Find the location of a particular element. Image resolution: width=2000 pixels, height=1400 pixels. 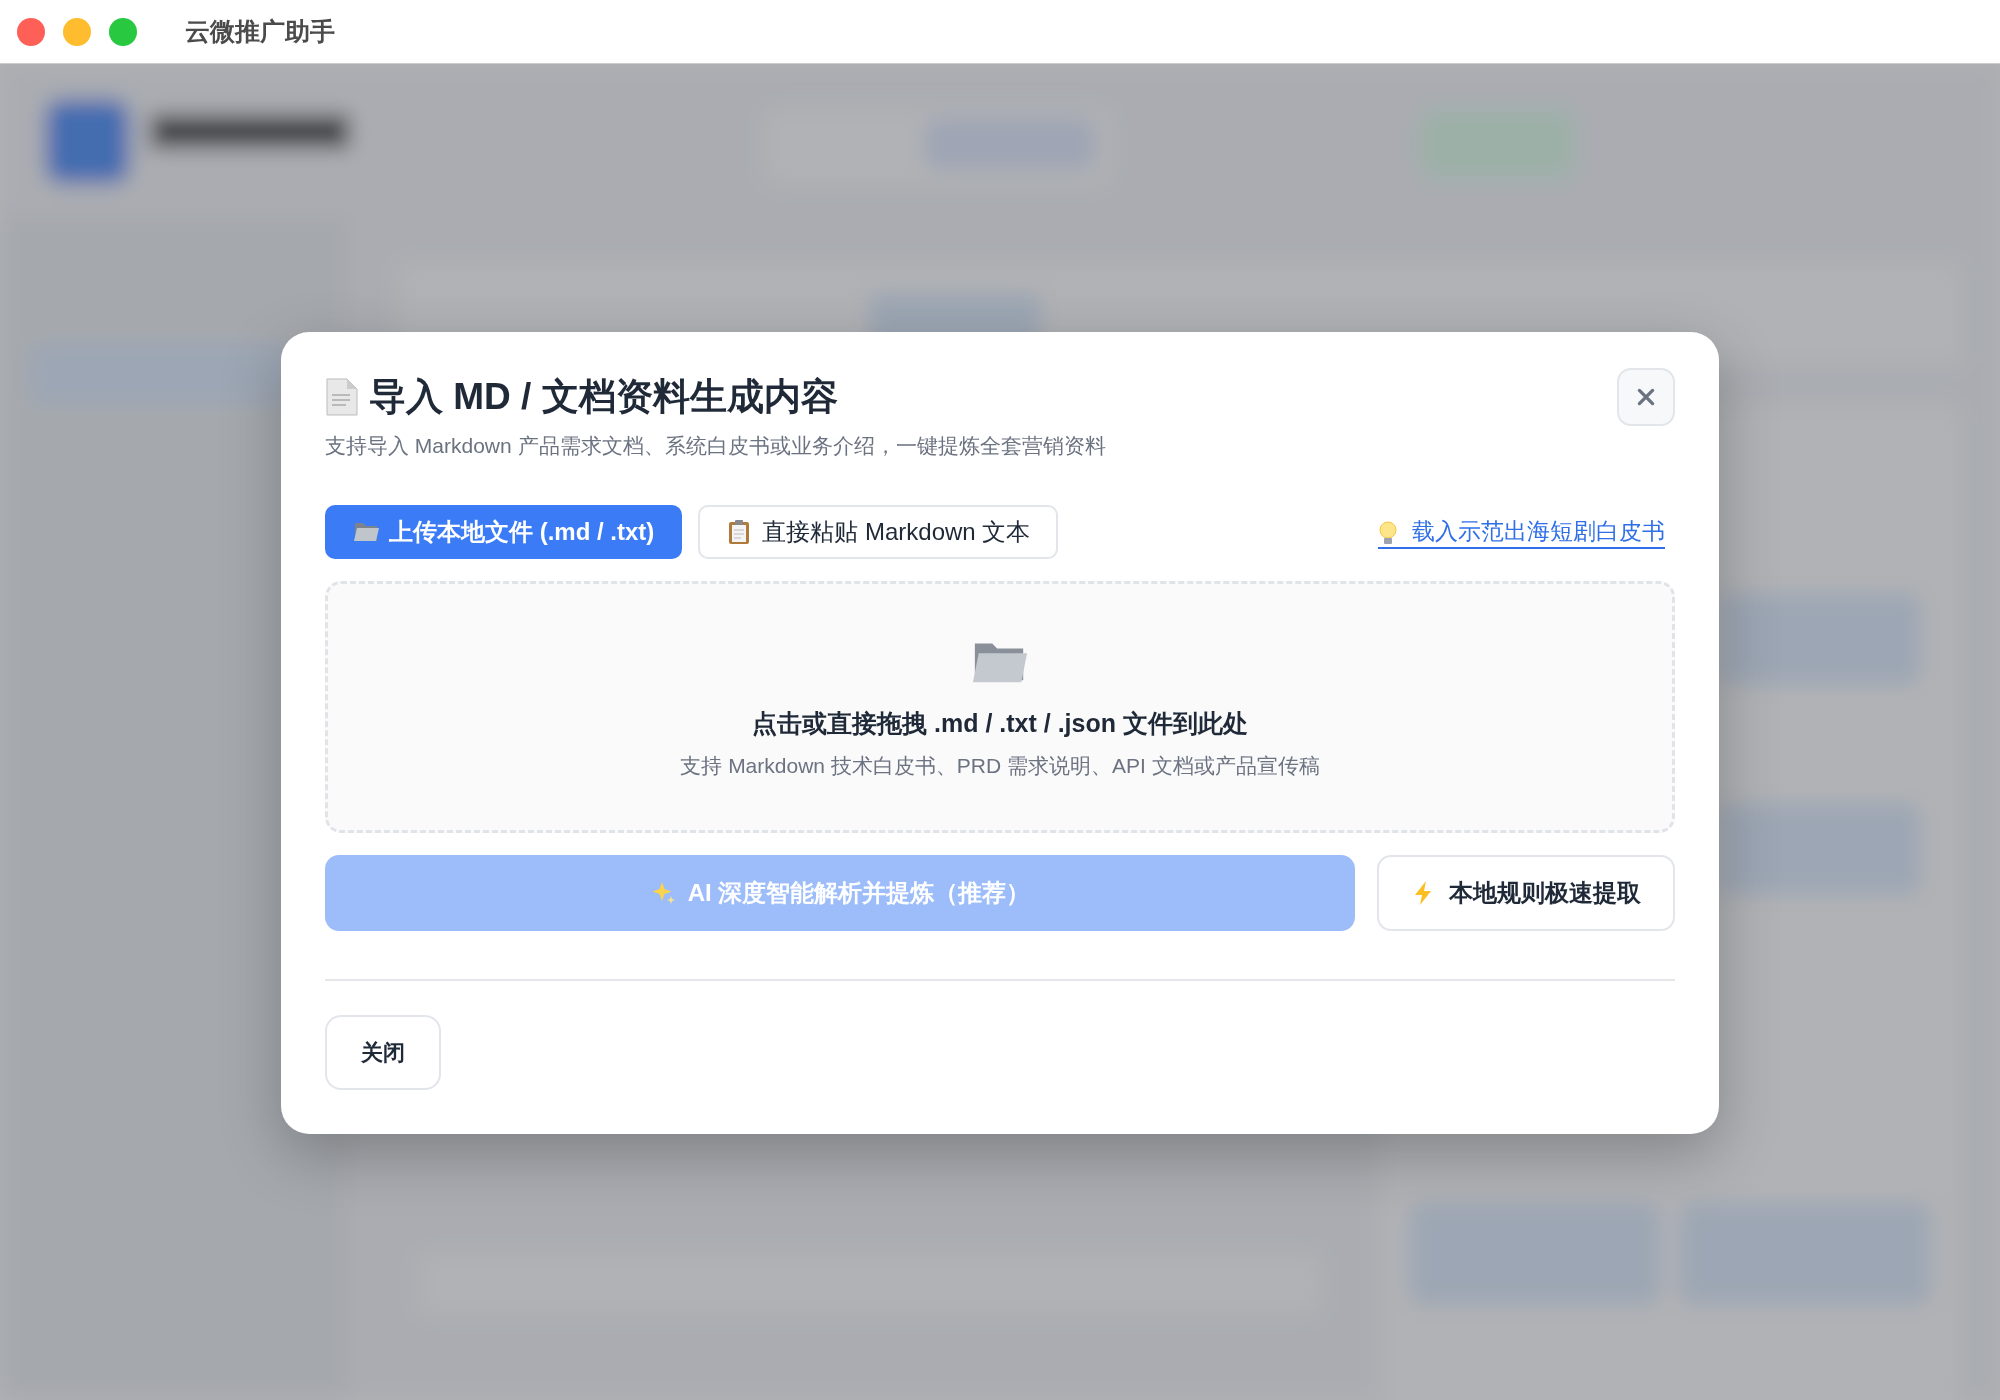

minimize-window-button is located at coordinates (77, 31).